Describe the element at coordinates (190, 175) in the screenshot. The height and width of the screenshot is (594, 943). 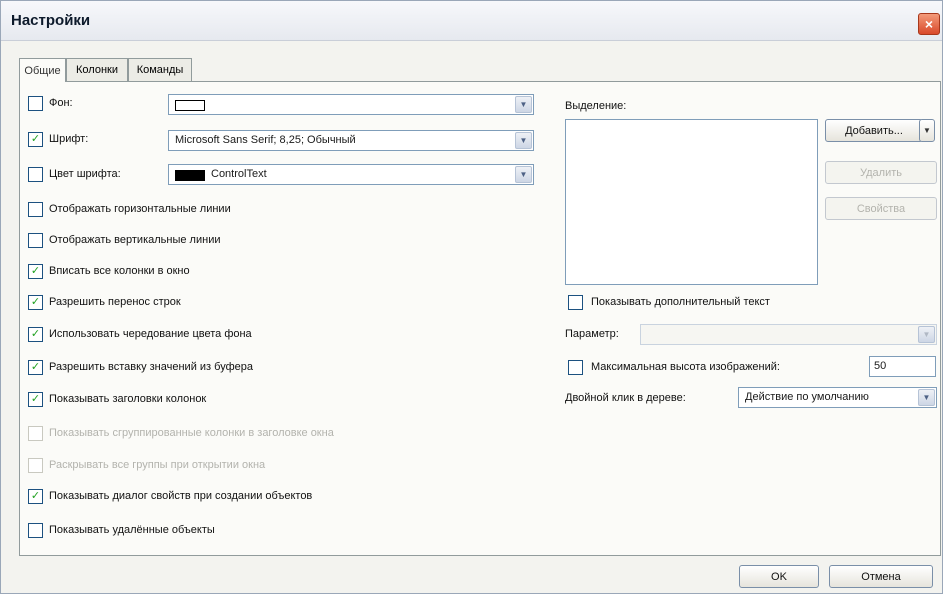
I see `black-color-swatch` at that location.